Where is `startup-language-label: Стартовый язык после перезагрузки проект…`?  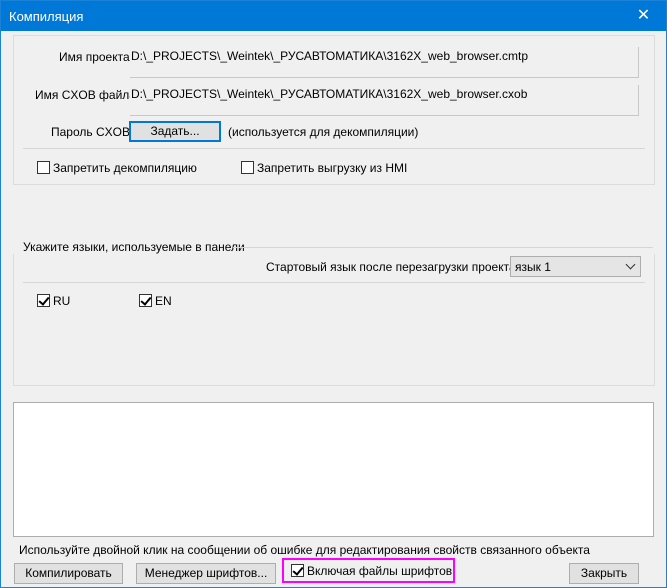
startup-language-label: Стартовый язык после перезагрузки проект… is located at coordinates (392, 267).